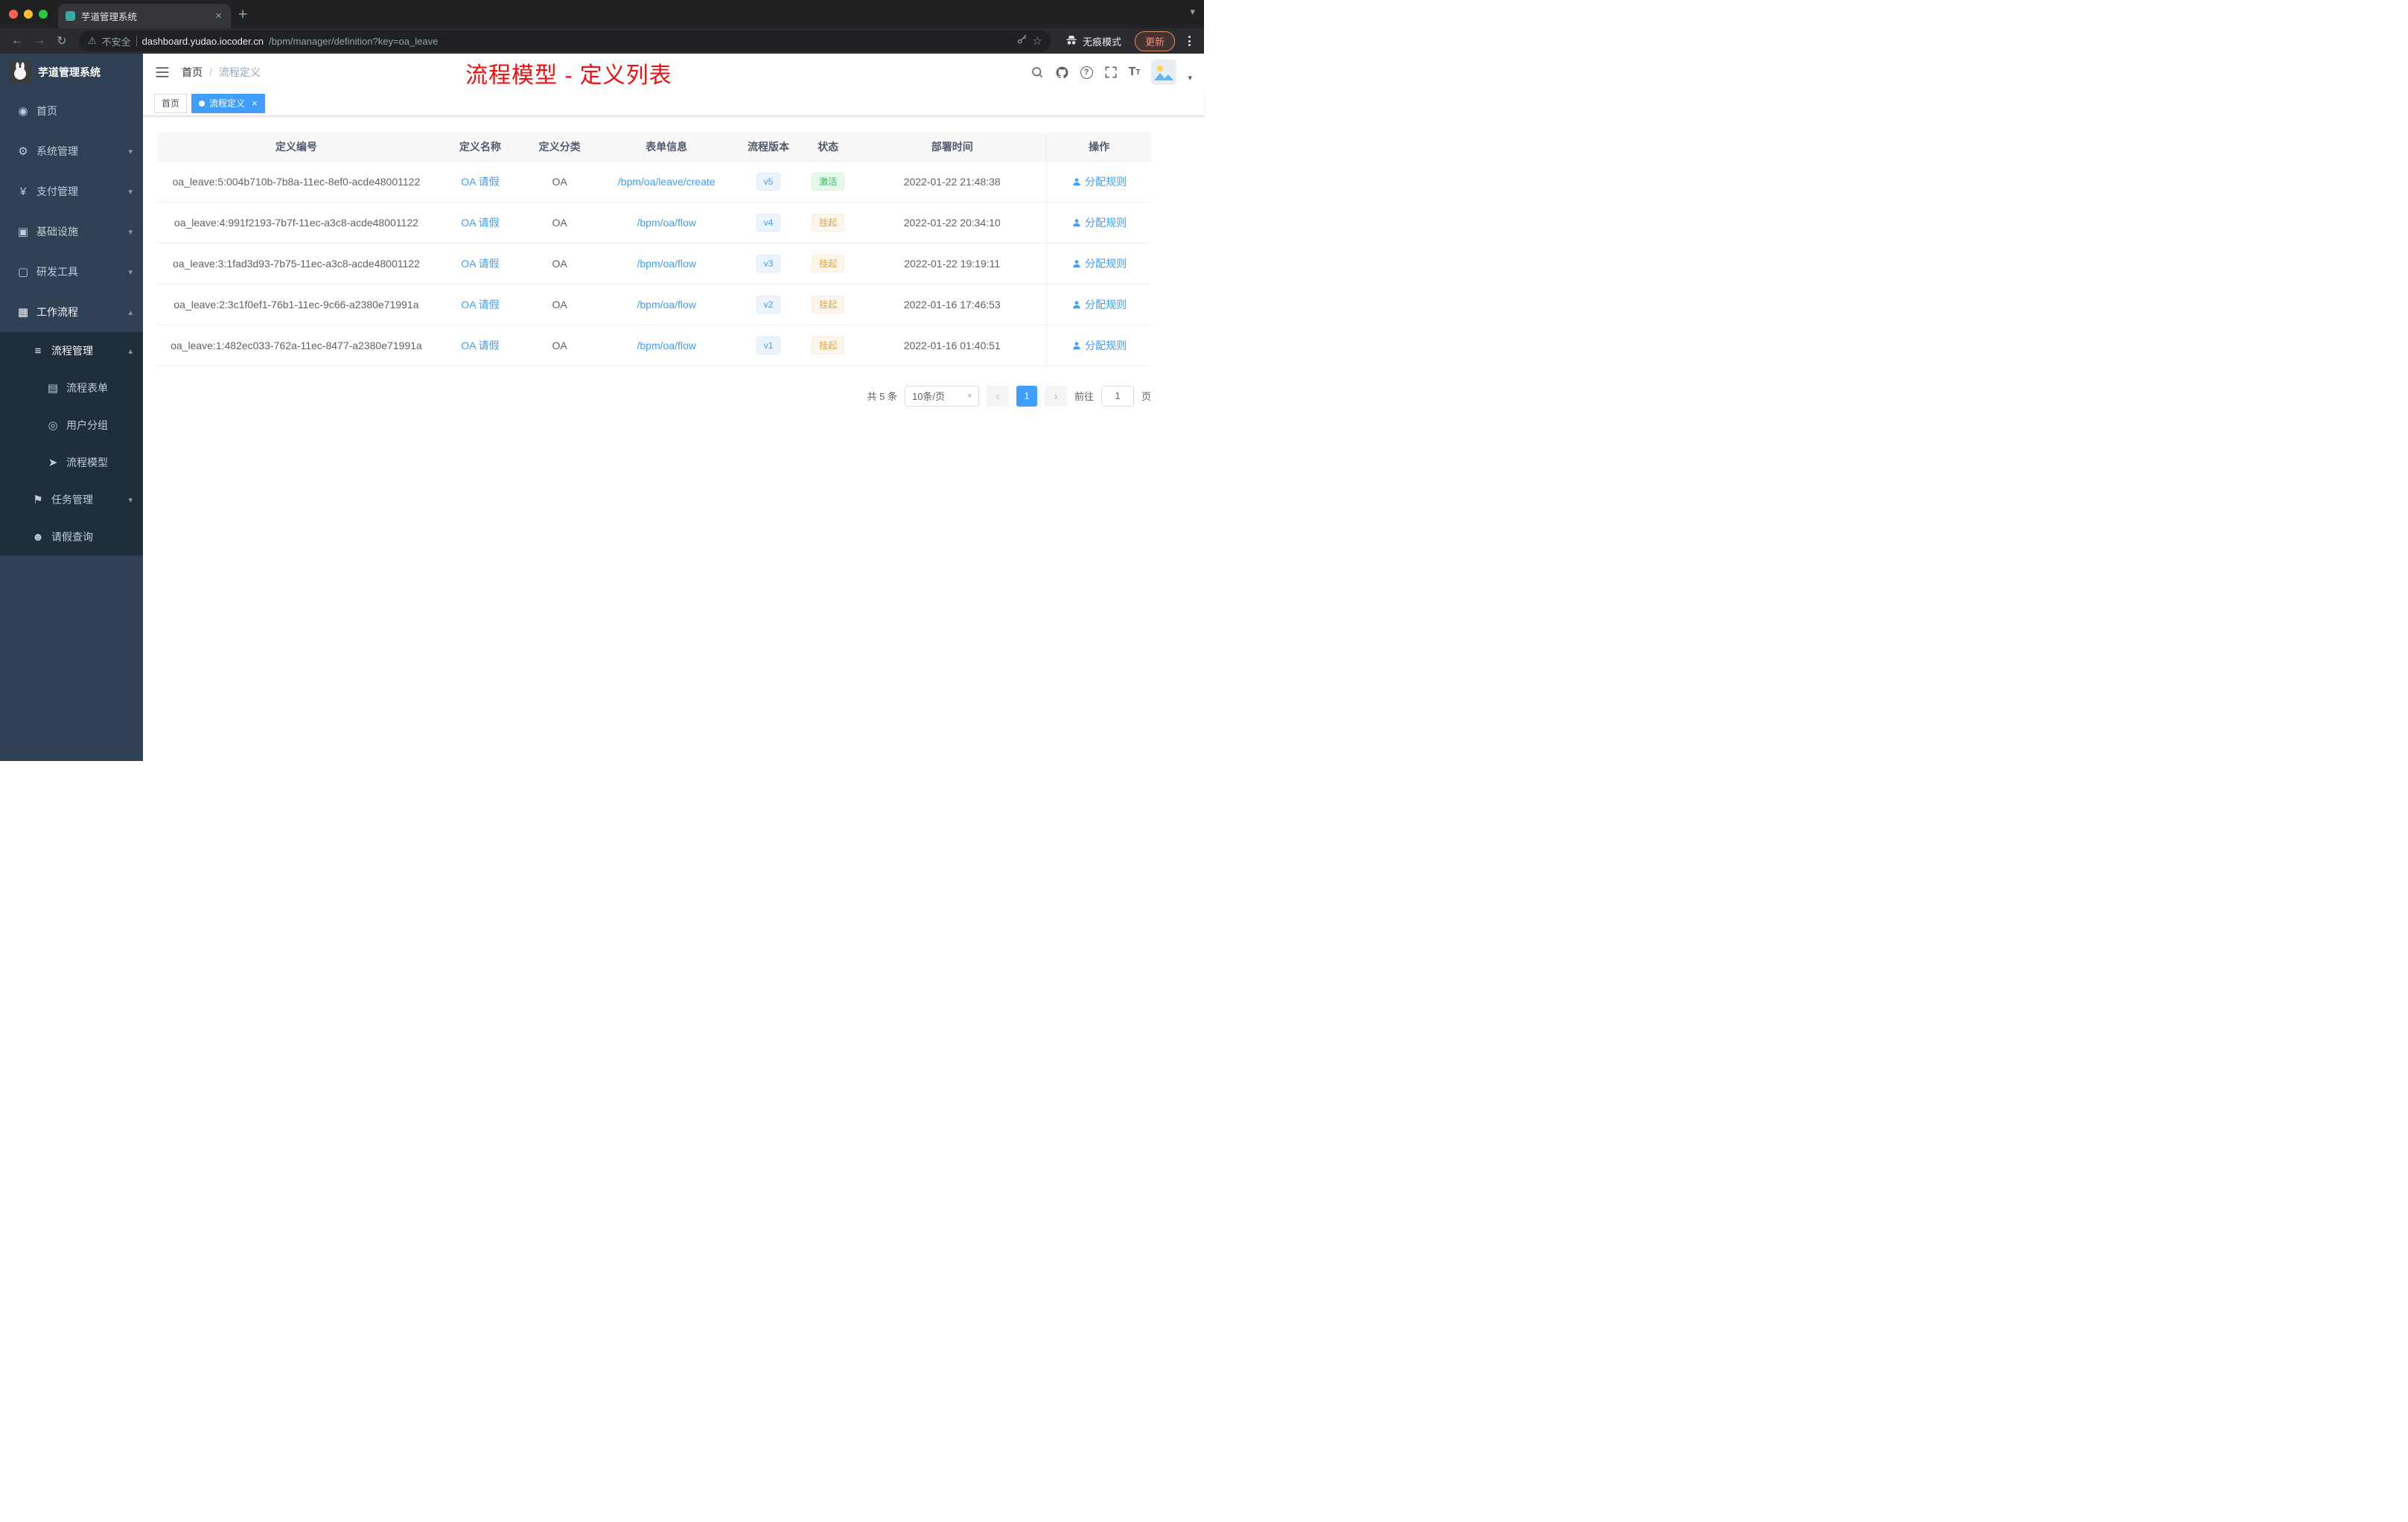 The image size is (2408, 1522). What do you see at coordinates (71, 111) in the screenshot?
I see `sidebar-item-home: ◉ 首页` at bounding box center [71, 111].